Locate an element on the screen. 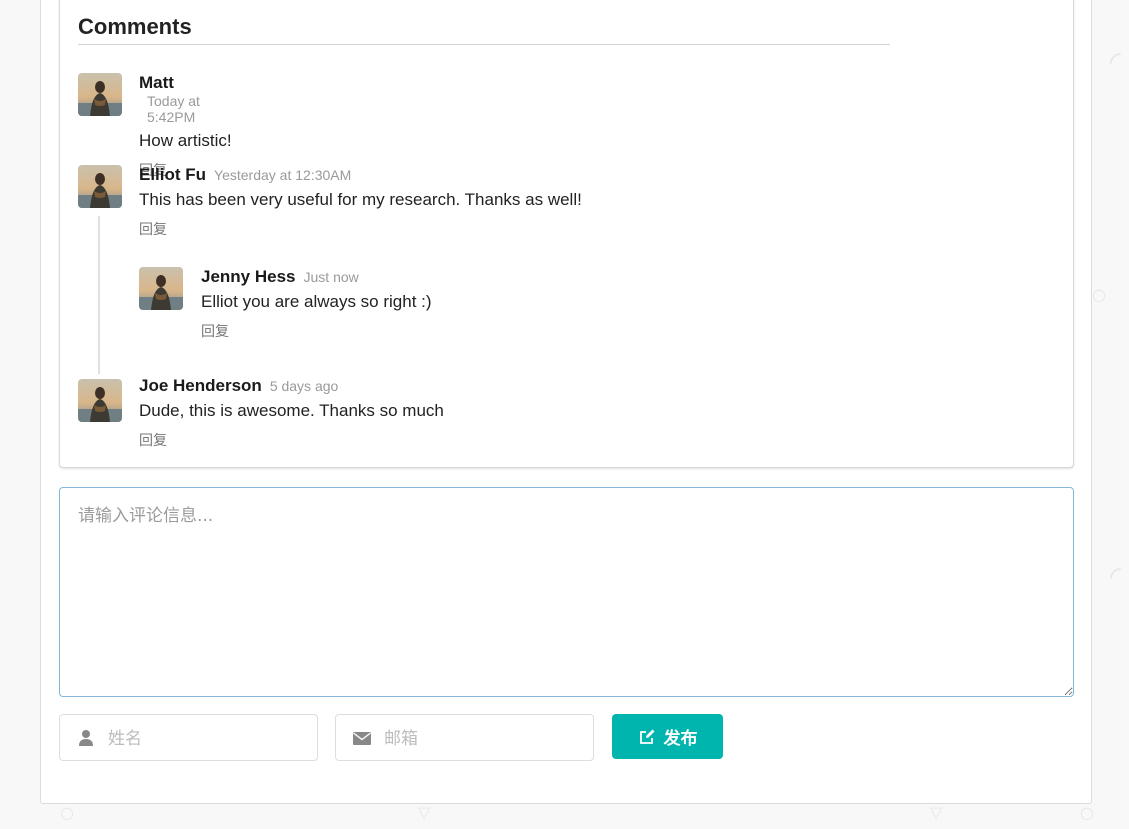 Image resolution: width=1129 pixels, height=829 pixels. reply-thread-line is located at coordinates (99, 295).